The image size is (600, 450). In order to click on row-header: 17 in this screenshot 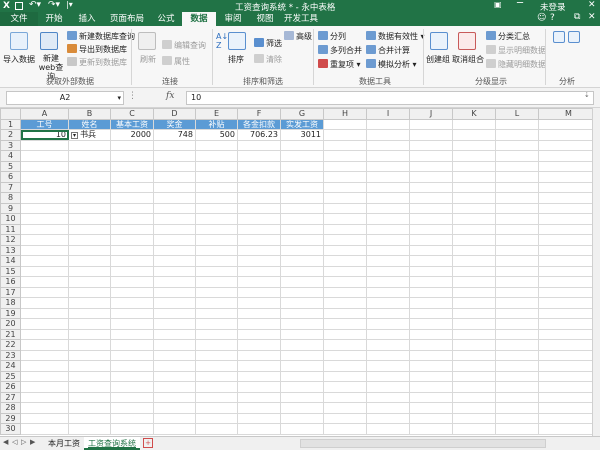, I will do `click(10, 292)`.